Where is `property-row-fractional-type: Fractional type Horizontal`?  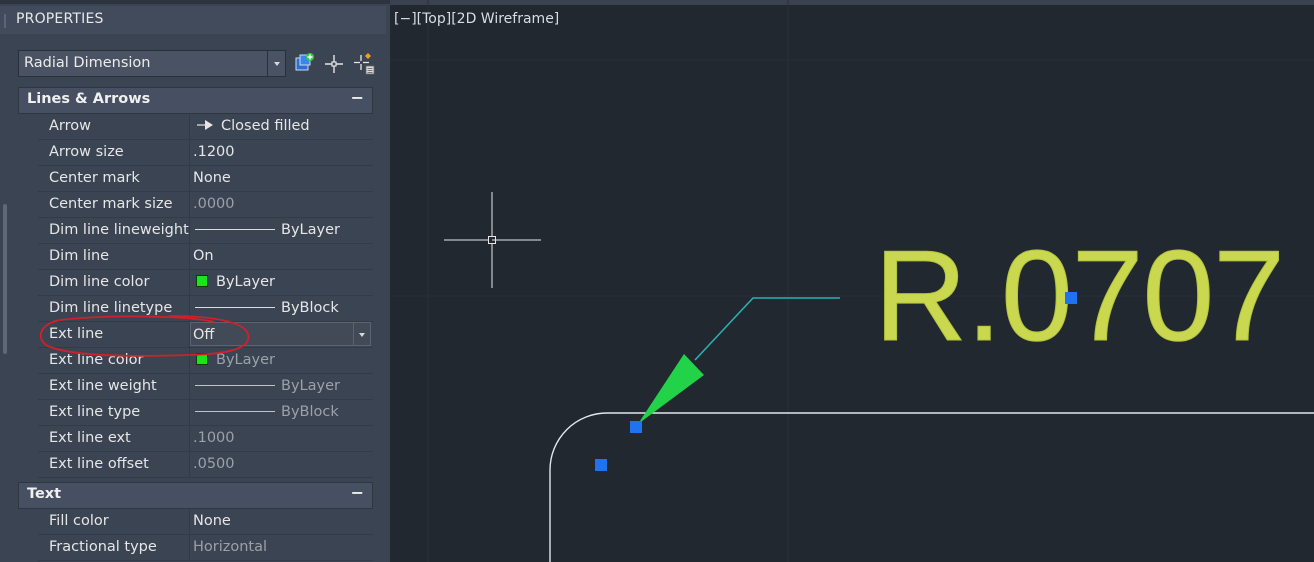 property-row-fractional-type: Fractional type Horizontal is located at coordinates (205, 548).